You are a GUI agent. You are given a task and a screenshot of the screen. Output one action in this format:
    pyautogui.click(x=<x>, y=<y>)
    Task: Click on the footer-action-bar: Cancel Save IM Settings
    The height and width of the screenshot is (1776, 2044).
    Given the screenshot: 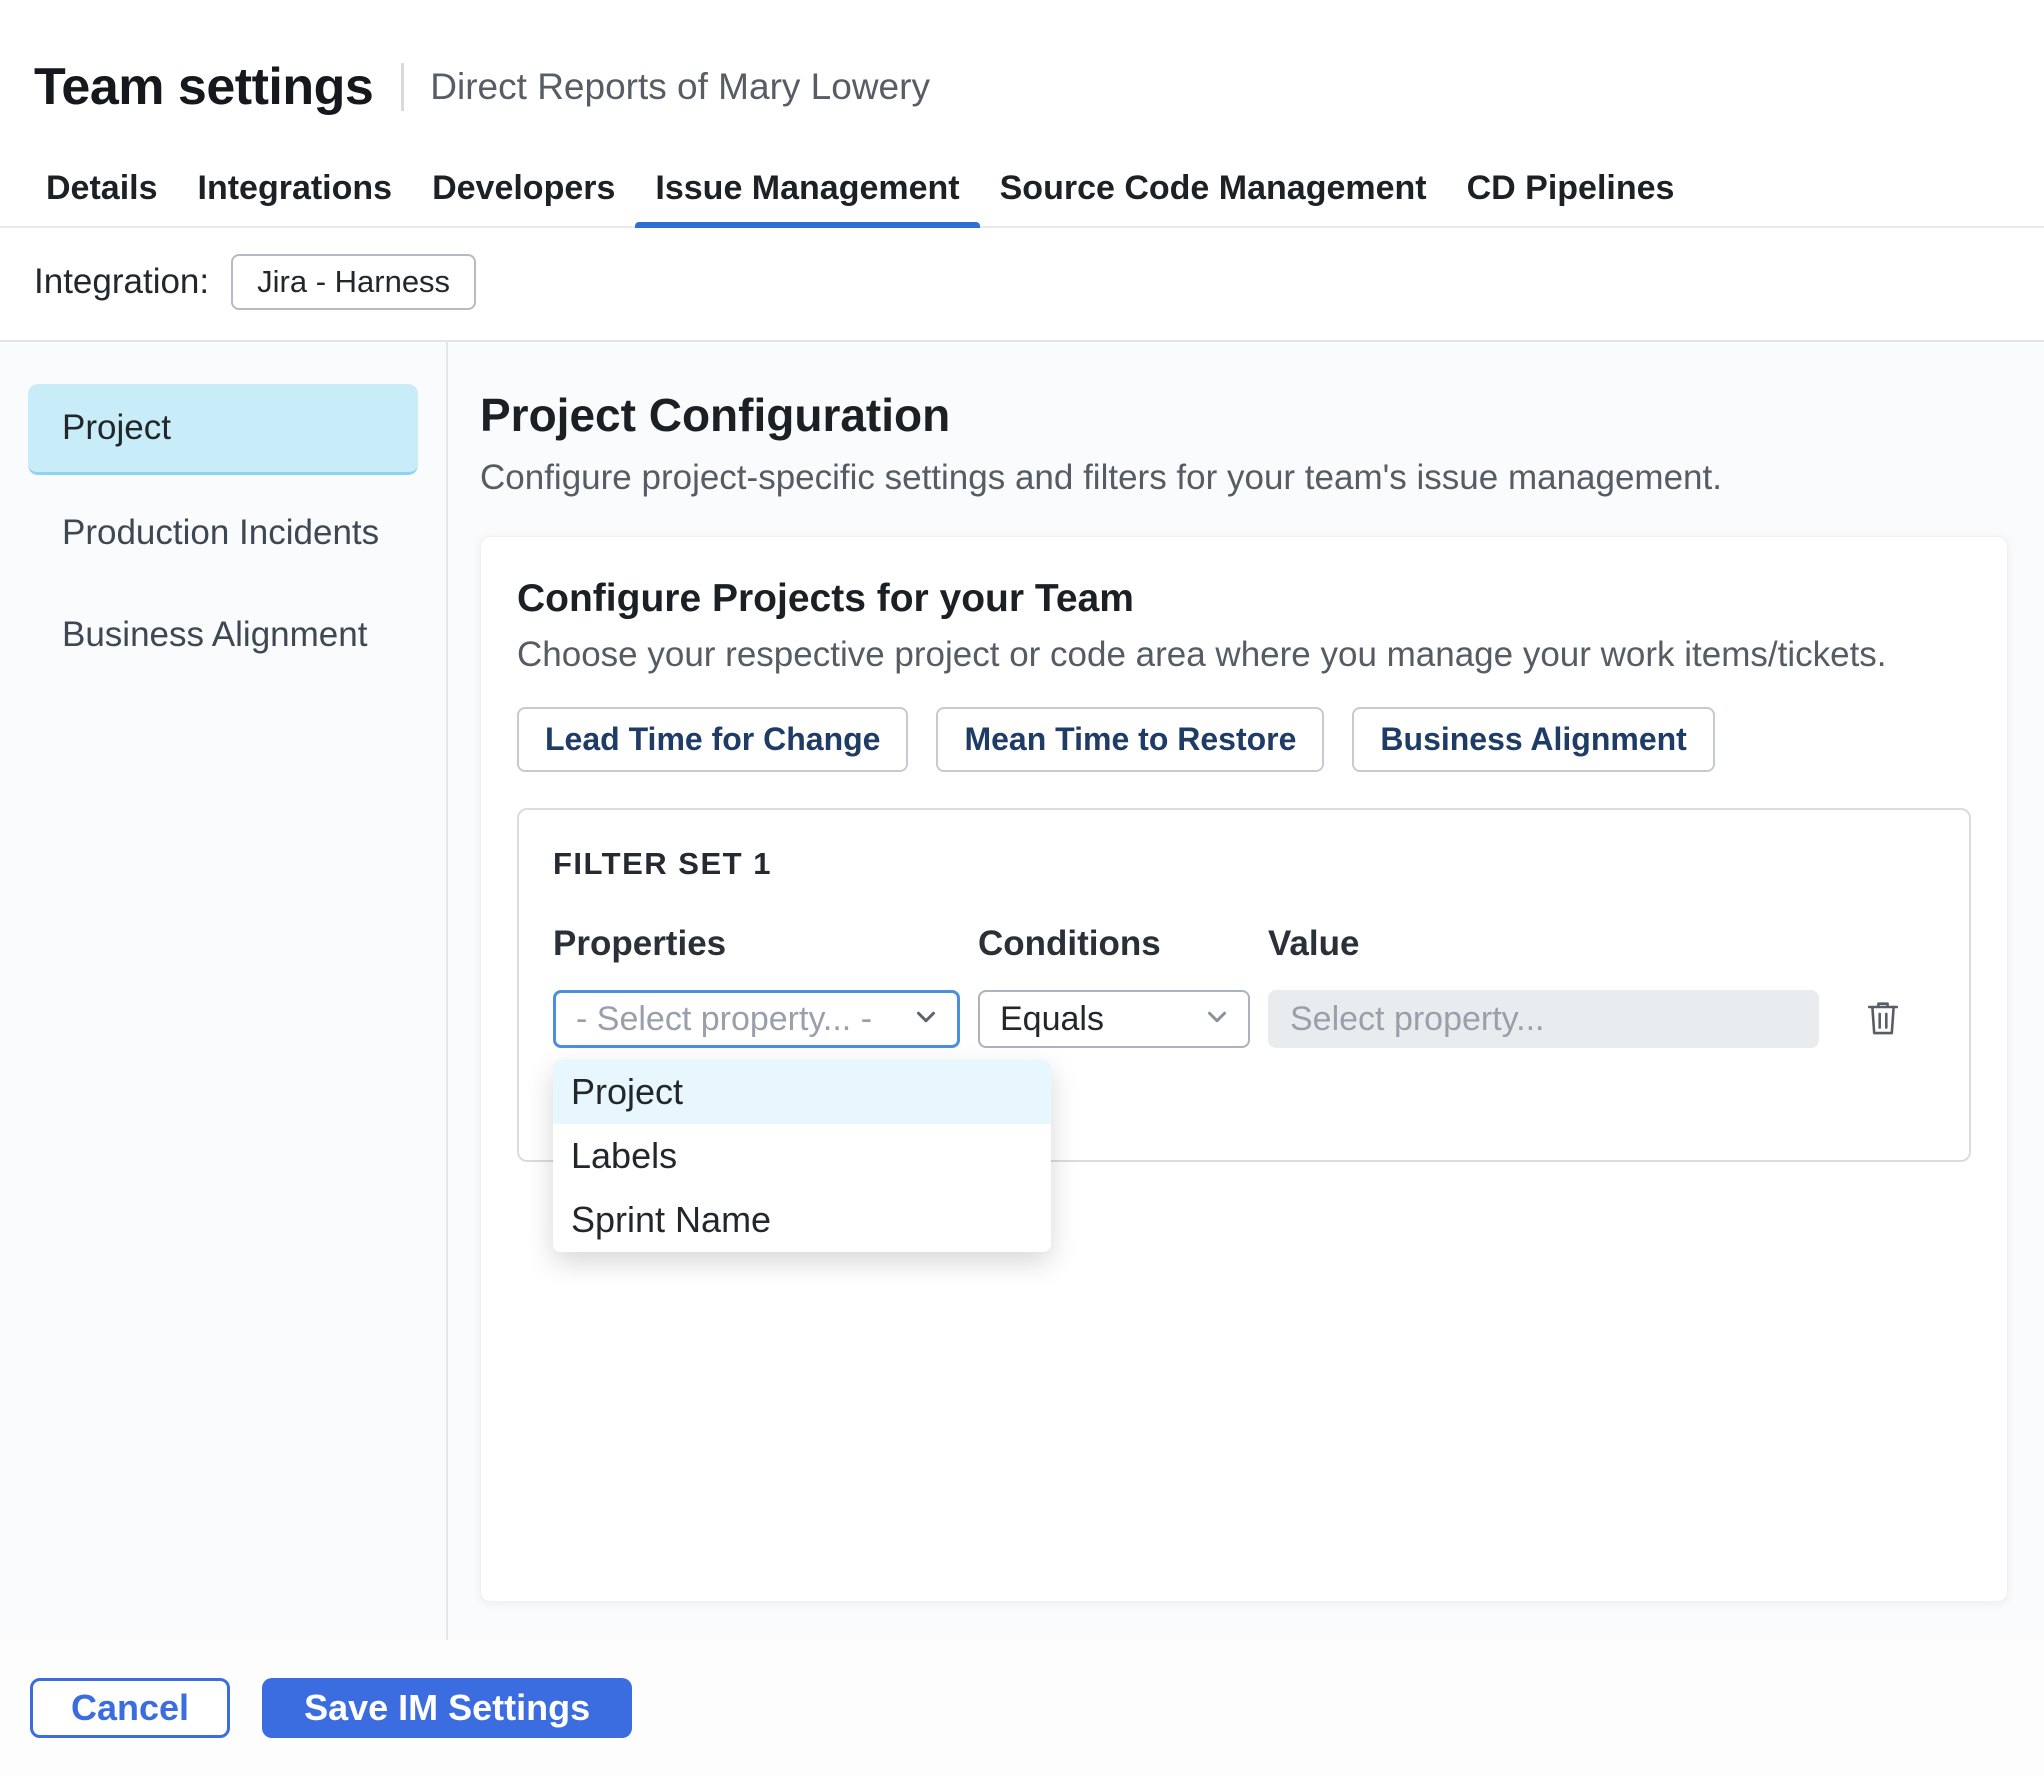 What is the action you would take?
    pyautogui.click(x=1022, y=1708)
    